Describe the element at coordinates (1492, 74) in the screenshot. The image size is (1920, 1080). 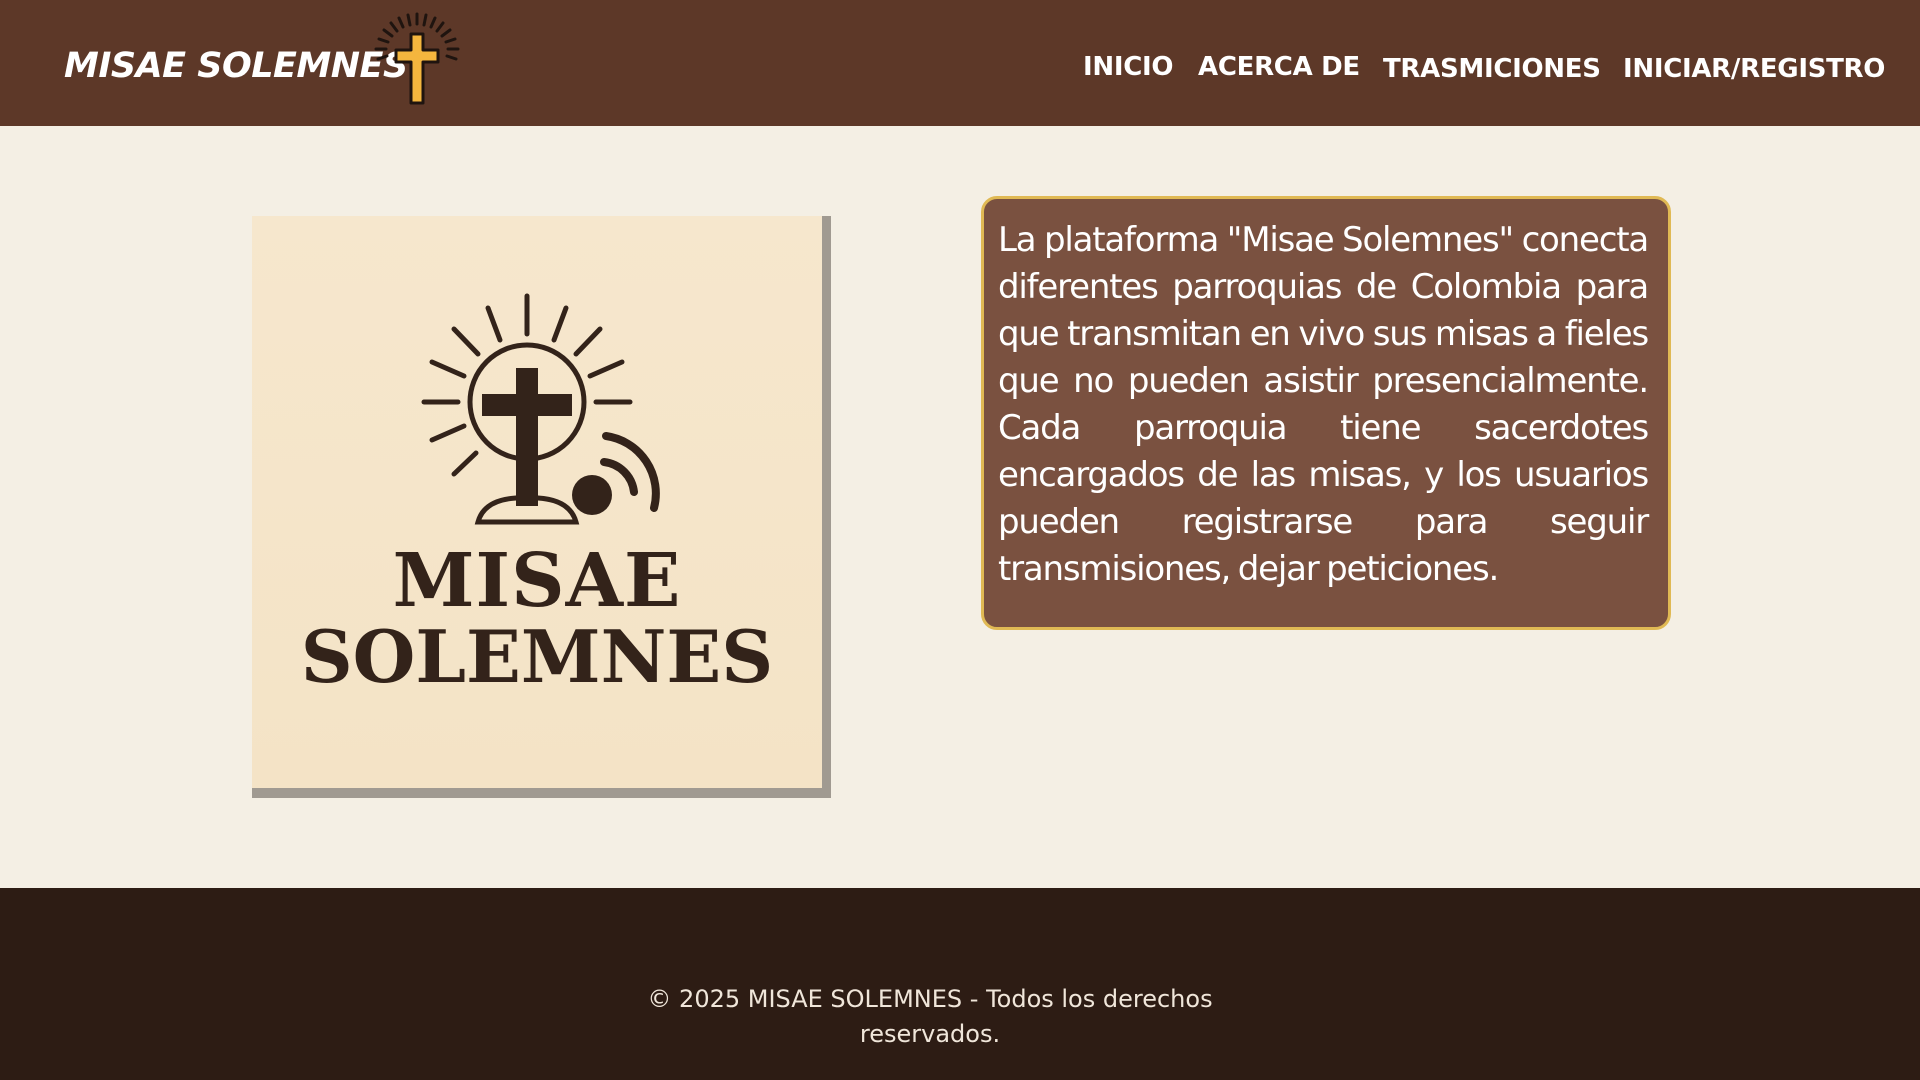
I see `nav-trasmiciones: TRASMICIONES` at that location.